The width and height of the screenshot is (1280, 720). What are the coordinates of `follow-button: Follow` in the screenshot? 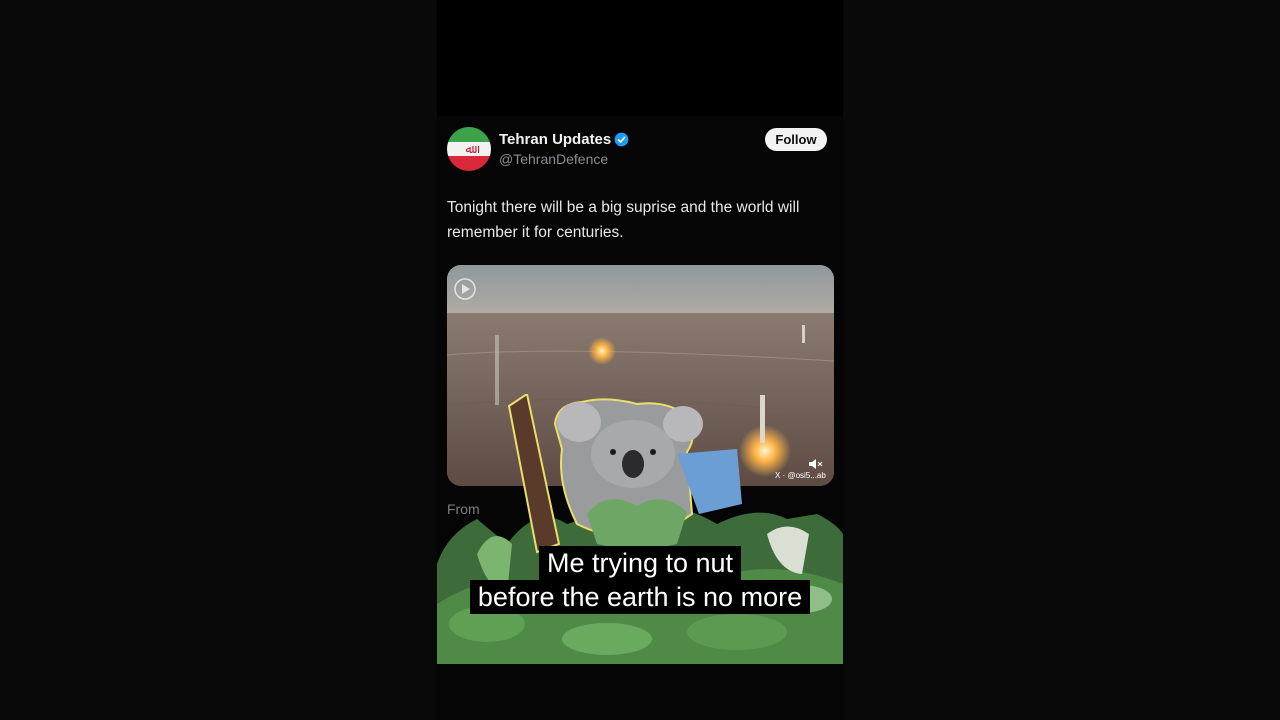 It's located at (796, 139).